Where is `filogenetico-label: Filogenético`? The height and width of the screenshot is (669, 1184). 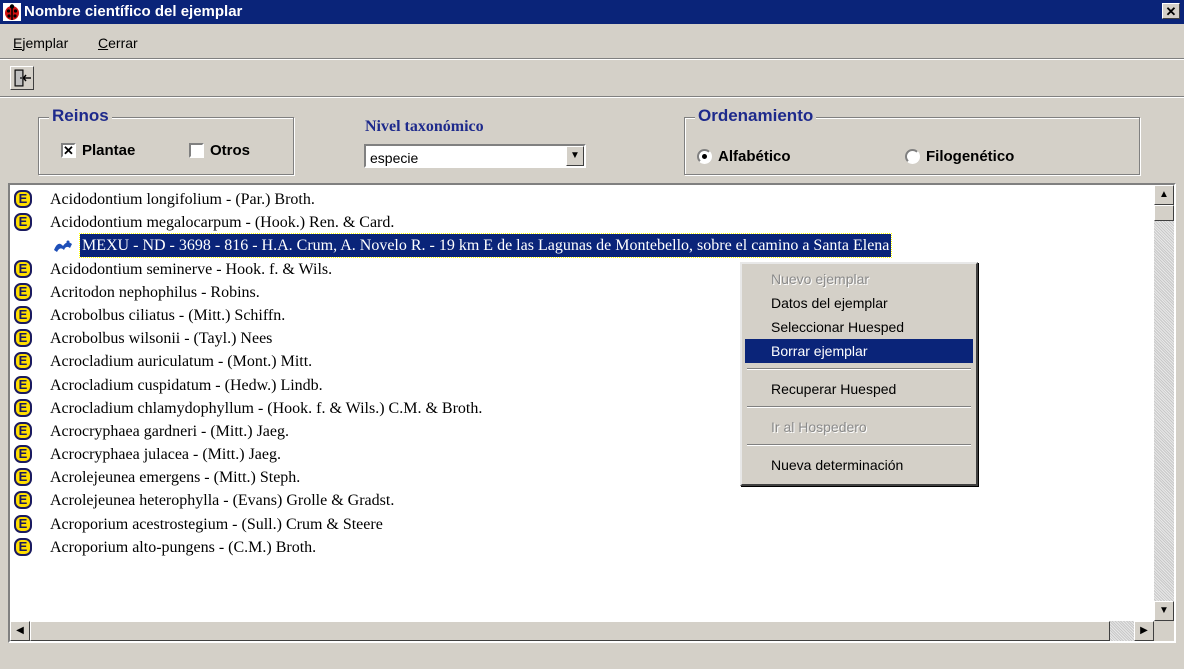 filogenetico-label: Filogenético is located at coordinates (970, 156).